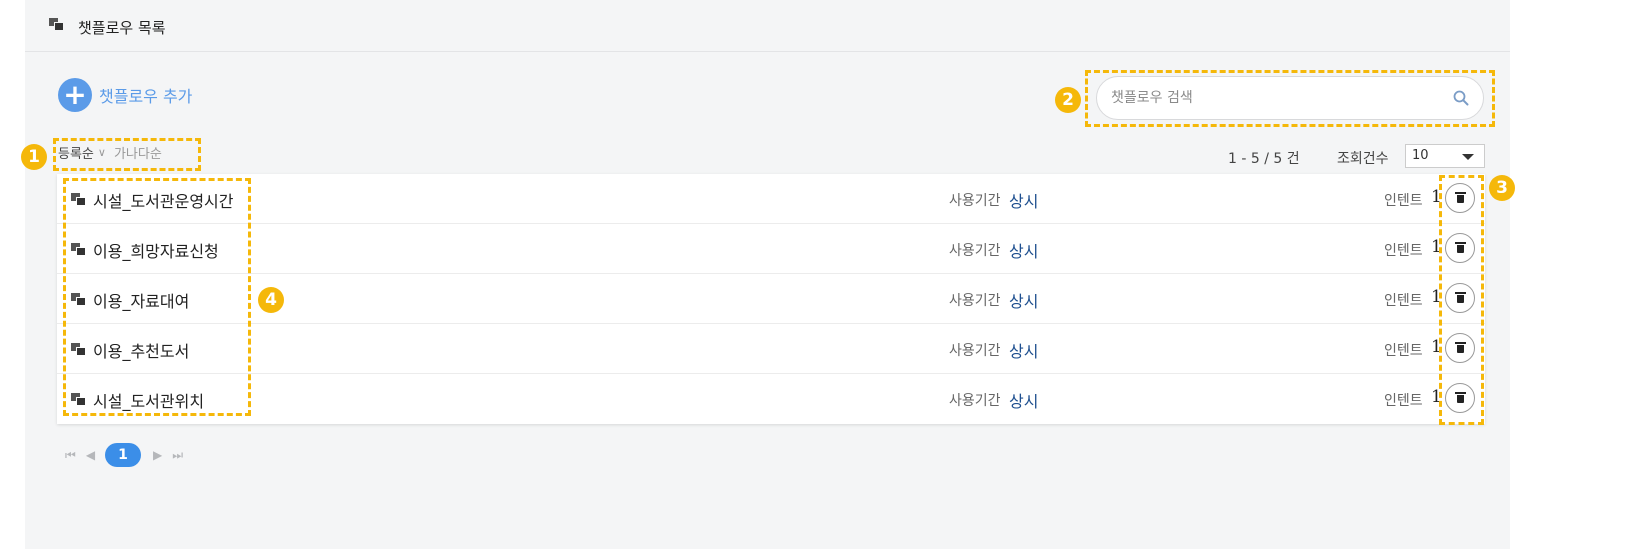 This screenshot has width=1648, height=549. What do you see at coordinates (177, 455) in the screenshot?
I see `last-page-icon: ⏭` at bounding box center [177, 455].